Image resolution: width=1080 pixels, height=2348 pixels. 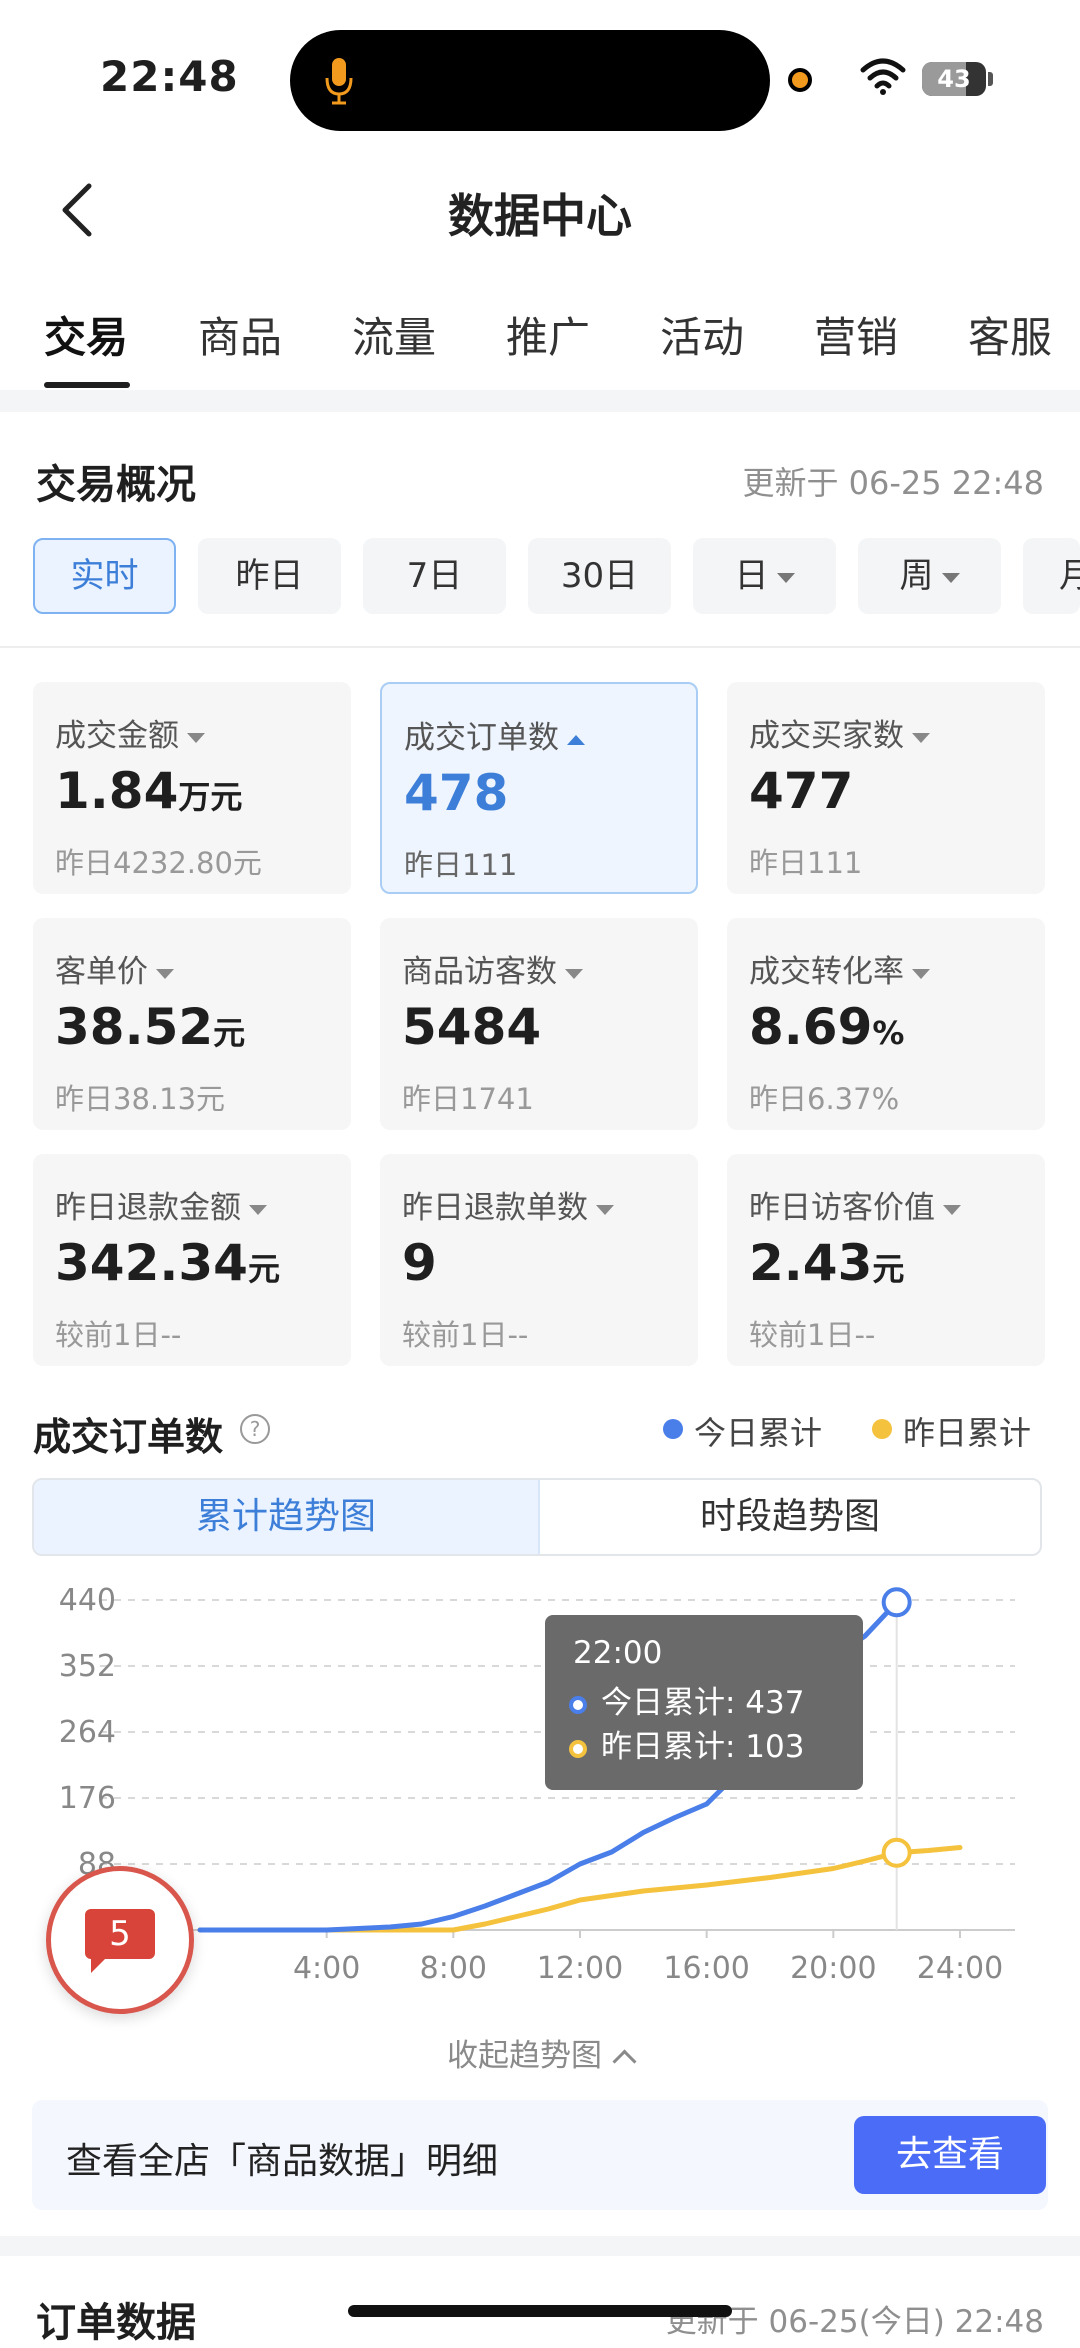 What do you see at coordinates (893, 483) in the screenshot?
I see `overview-updated-time: 更新于 06-25 22:48` at bounding box center [893, 483].